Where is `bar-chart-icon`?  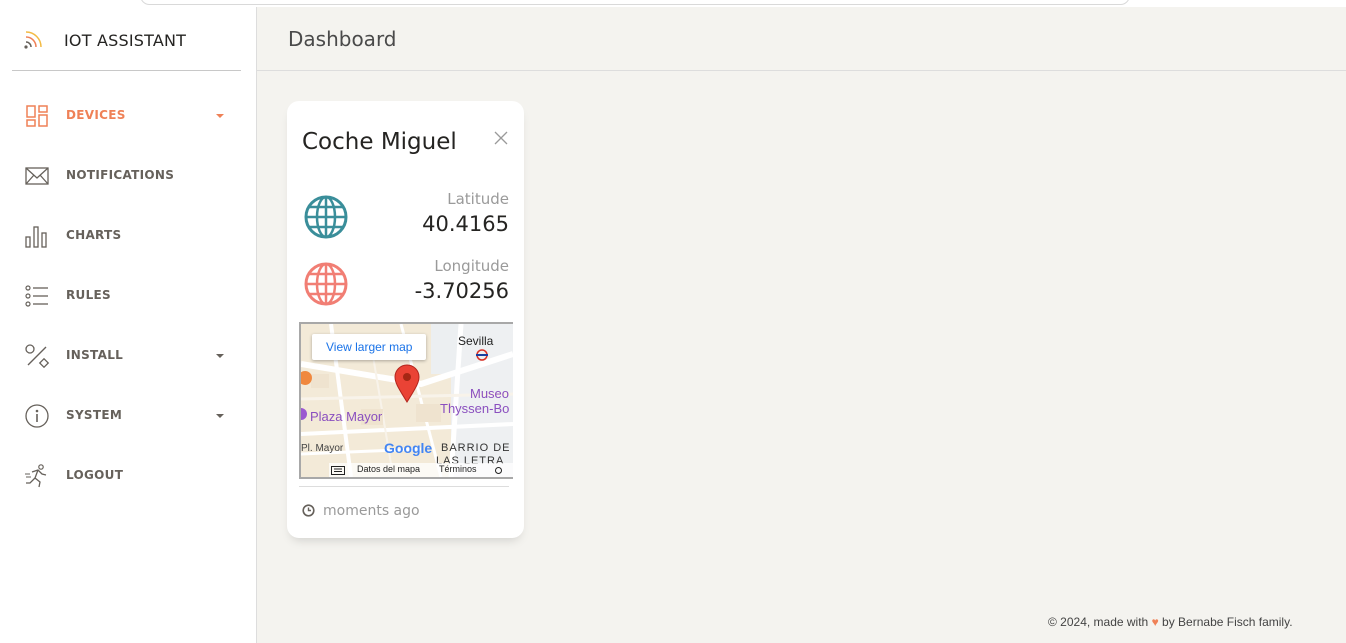
bar-chart-icon is located at coordinates (36, 237).